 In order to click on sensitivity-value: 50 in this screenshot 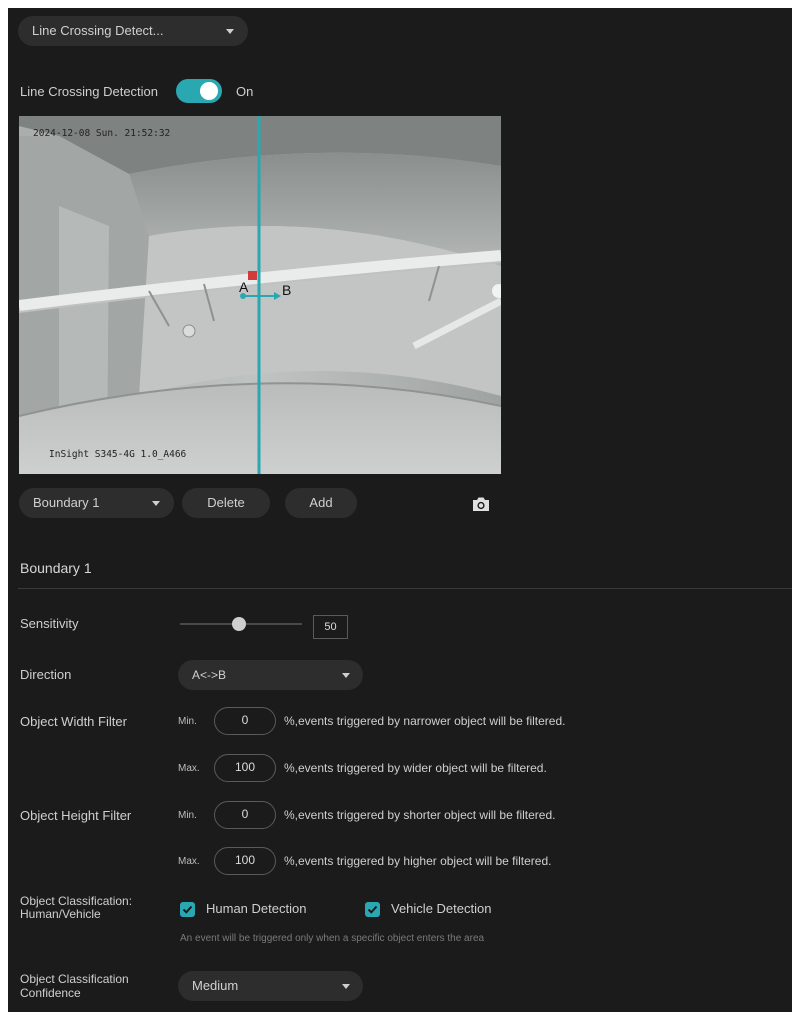, I will do `click(330, 627)`.